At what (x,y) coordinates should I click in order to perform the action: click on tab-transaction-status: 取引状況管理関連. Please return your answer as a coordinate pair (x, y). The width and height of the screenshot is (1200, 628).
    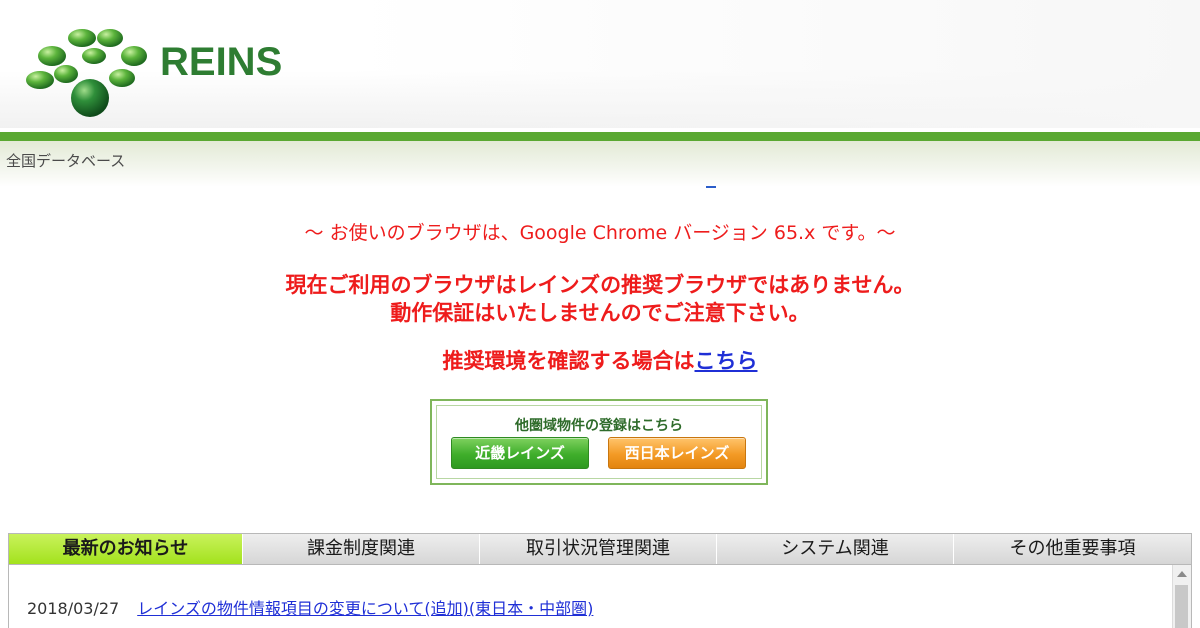
    Looking at the image, I should click on (597, 549).